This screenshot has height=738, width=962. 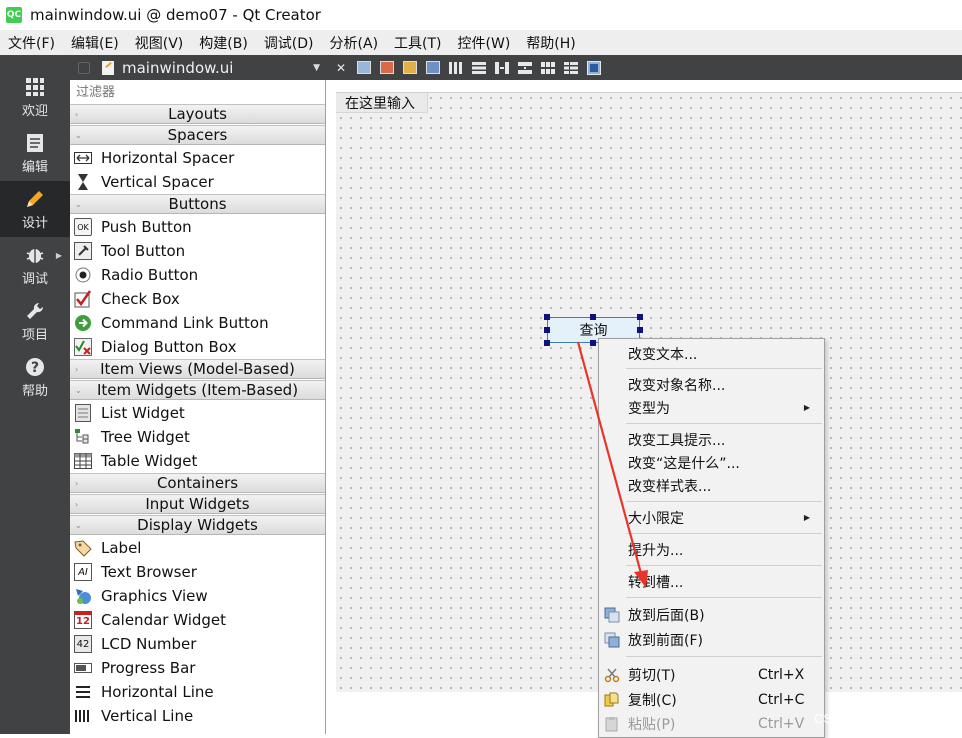 What do you see at coordinates (387, 68) in the screenshot?
I see `edit-signals-slots-icon` at bounding box center [387, 68].